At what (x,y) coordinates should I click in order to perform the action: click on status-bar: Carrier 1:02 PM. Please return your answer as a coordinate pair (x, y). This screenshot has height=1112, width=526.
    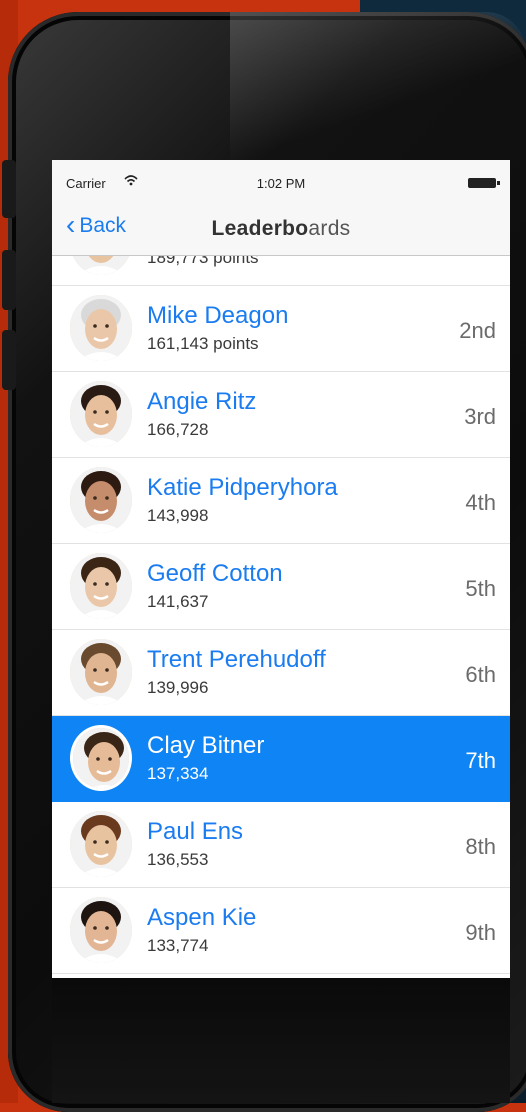
    Looking at the image, I should click on (281, 180).